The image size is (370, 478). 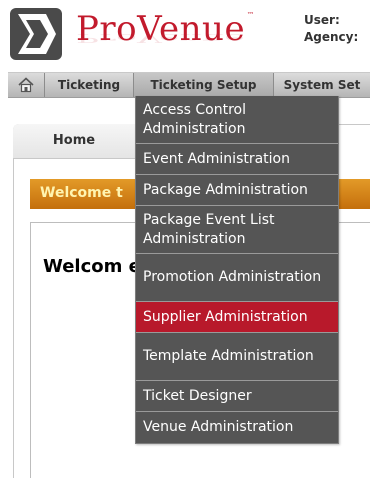 I want to click on provenue-logo-icon, so click(x=36, y=34).